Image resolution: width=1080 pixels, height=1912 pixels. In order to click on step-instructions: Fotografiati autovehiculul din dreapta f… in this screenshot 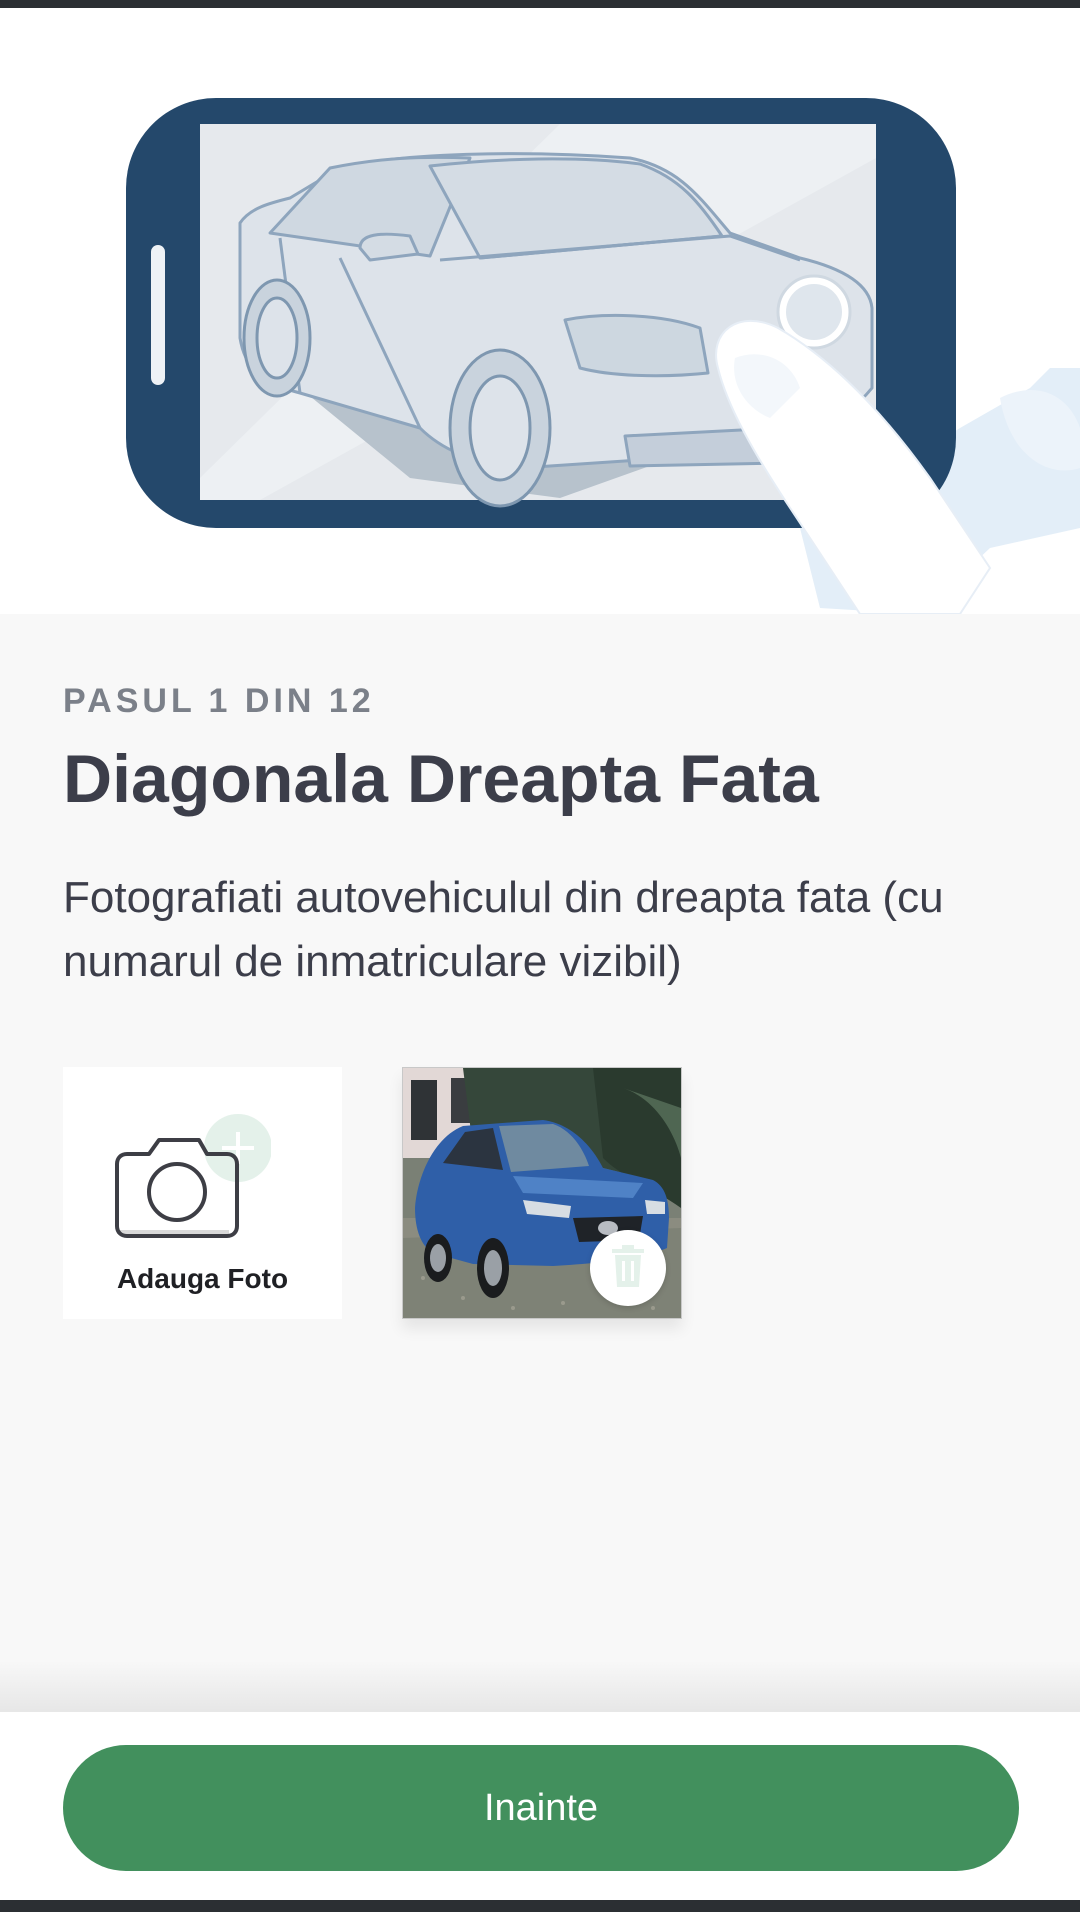, I will do `click(503, 929)`.